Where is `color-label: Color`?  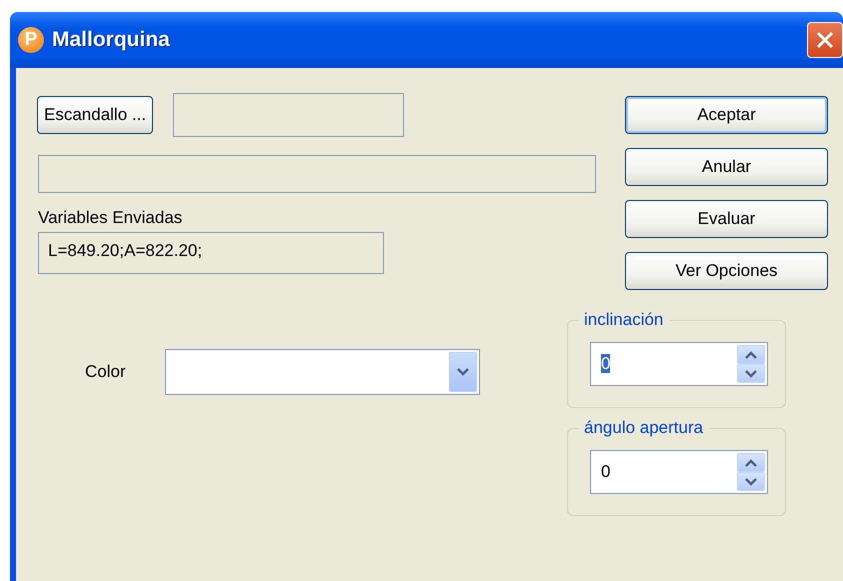
color-label: Color is located at coordinates (105, 372).